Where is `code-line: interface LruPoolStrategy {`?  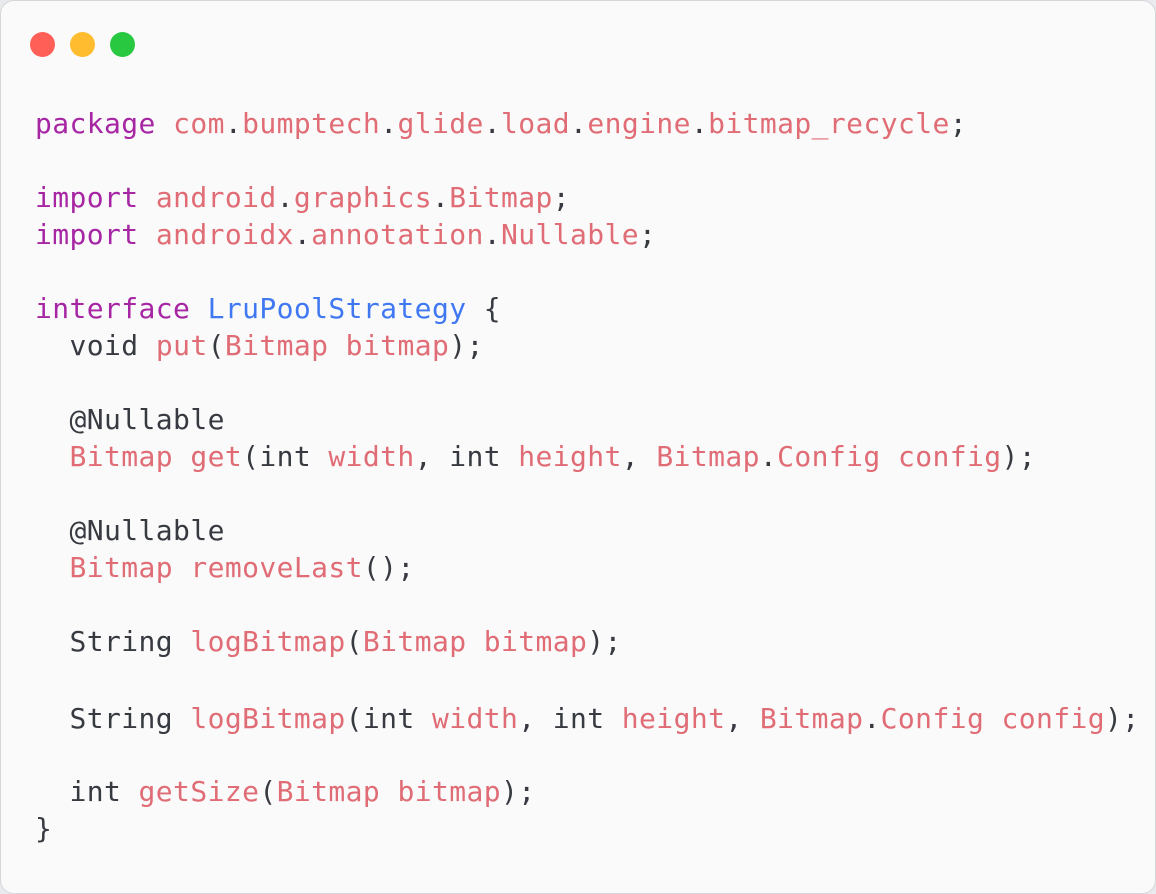
code-line: interface LruPoolStrategy { is located at coordinates (587, 308).